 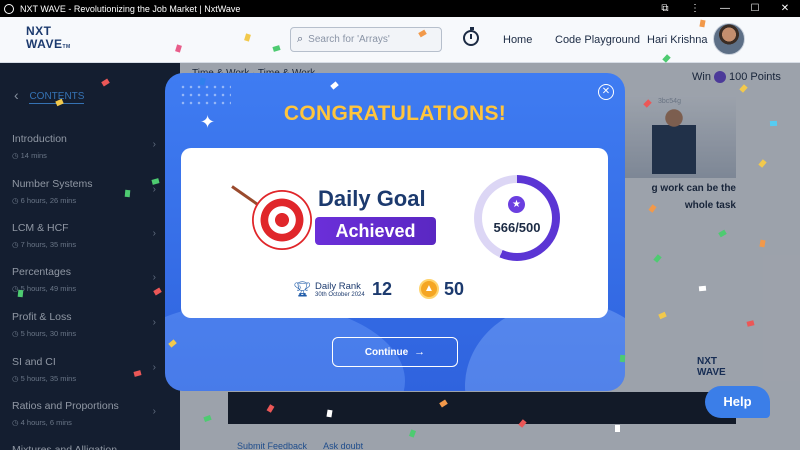 What do you see at coordinates (516, 204) in the screenshot?
I see `star-icon: ★` at bounding box center [516, 204].